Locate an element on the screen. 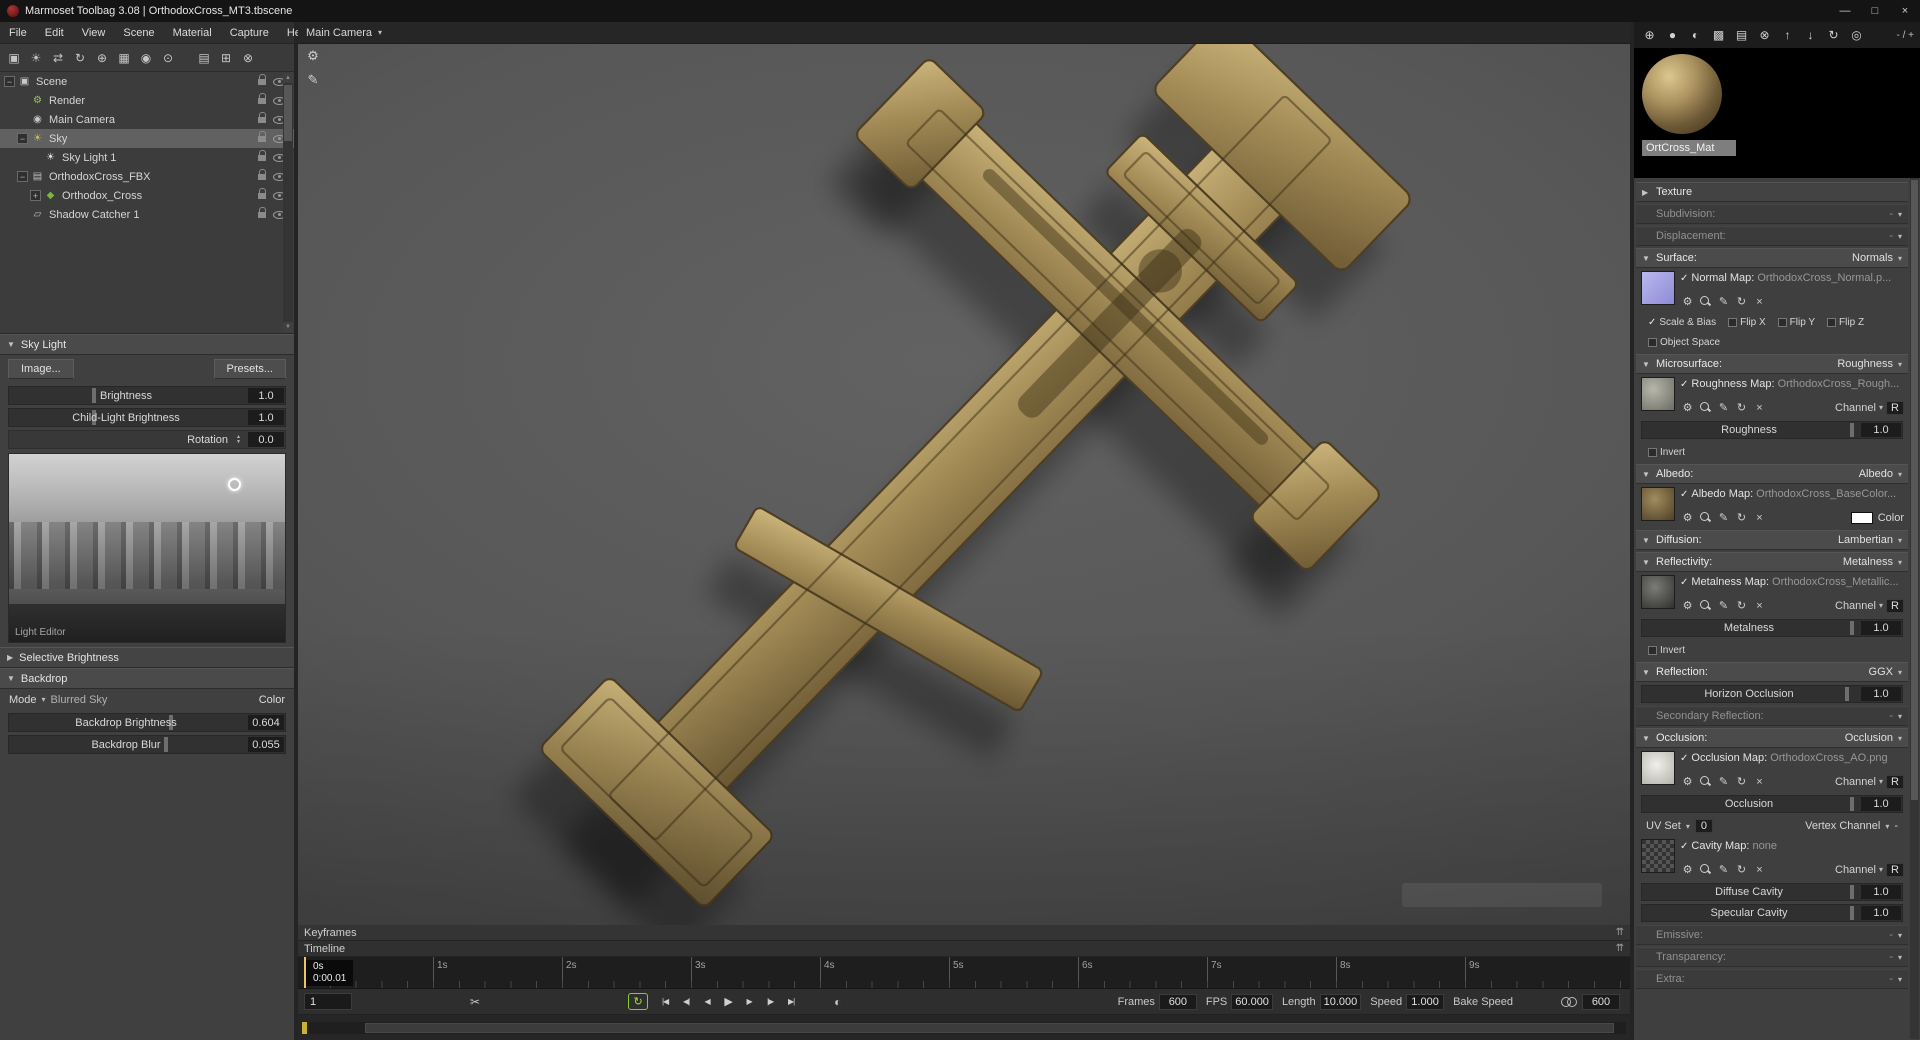 Image resolution: width=1920 pixels, height=1040 pixels. material-section-subdivision: Subdivision: - ▾ is located at coordinates (1772, 214).